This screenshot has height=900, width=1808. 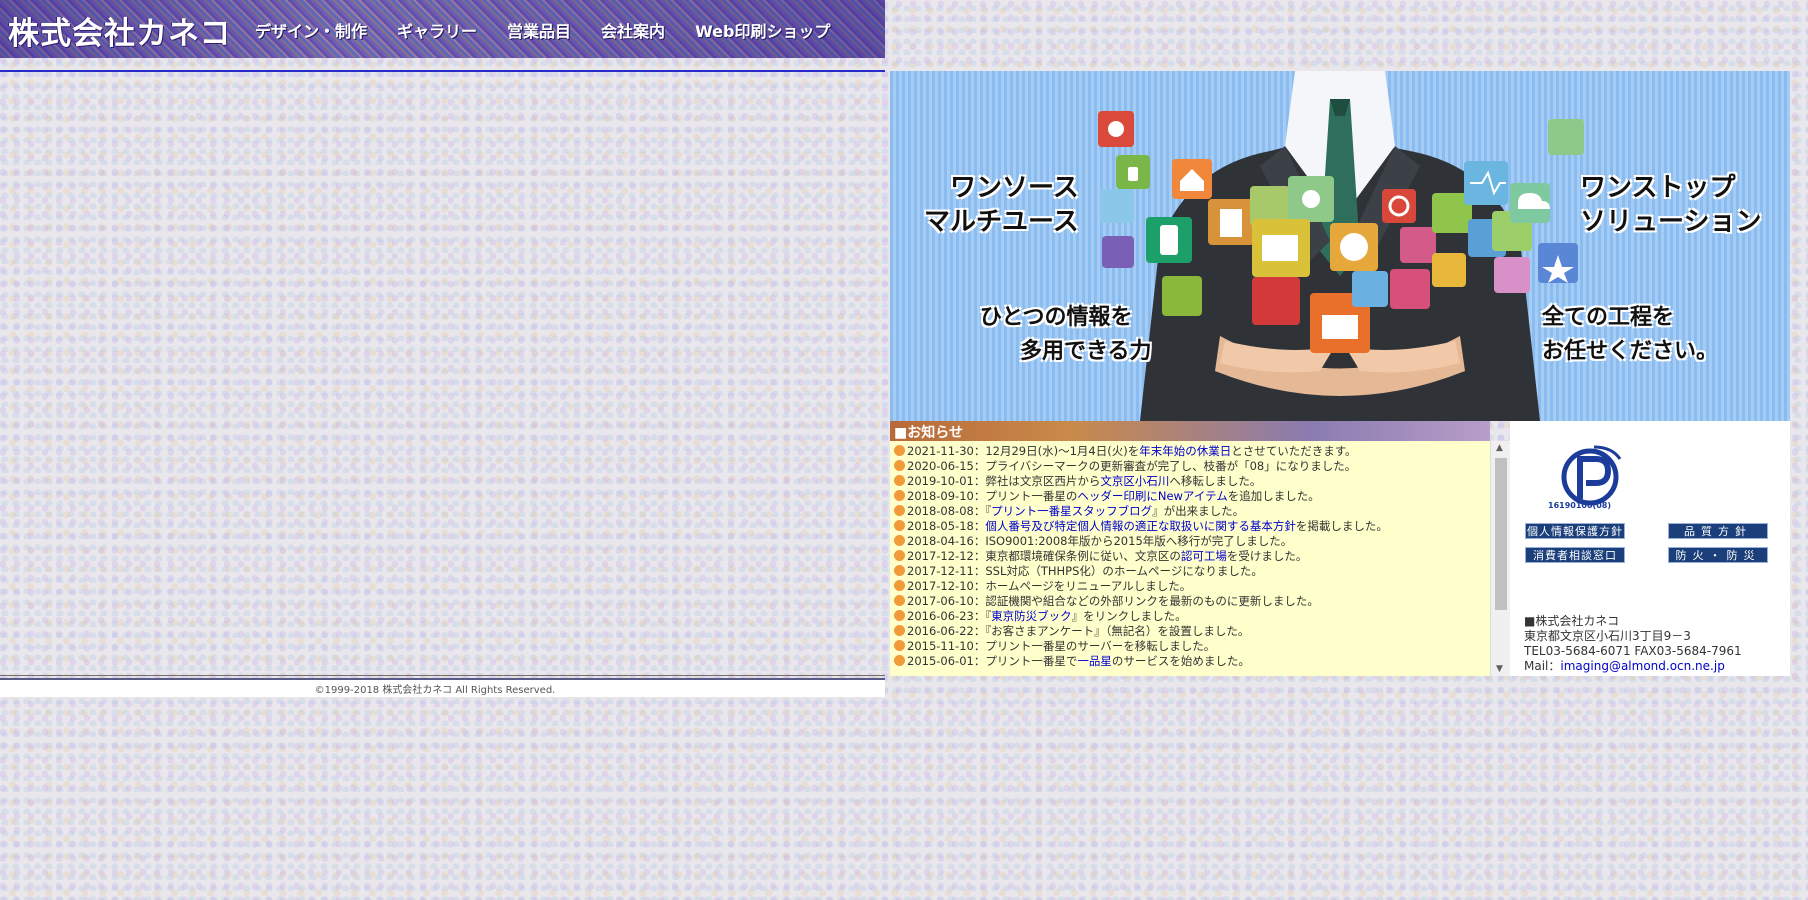 What do you see at coordinates (1633, 651) in the screenshot?
I see `company-phone-fax: TEL03-5684-6071 FAX03-5684-7961` at bounding box center [1633, 651].